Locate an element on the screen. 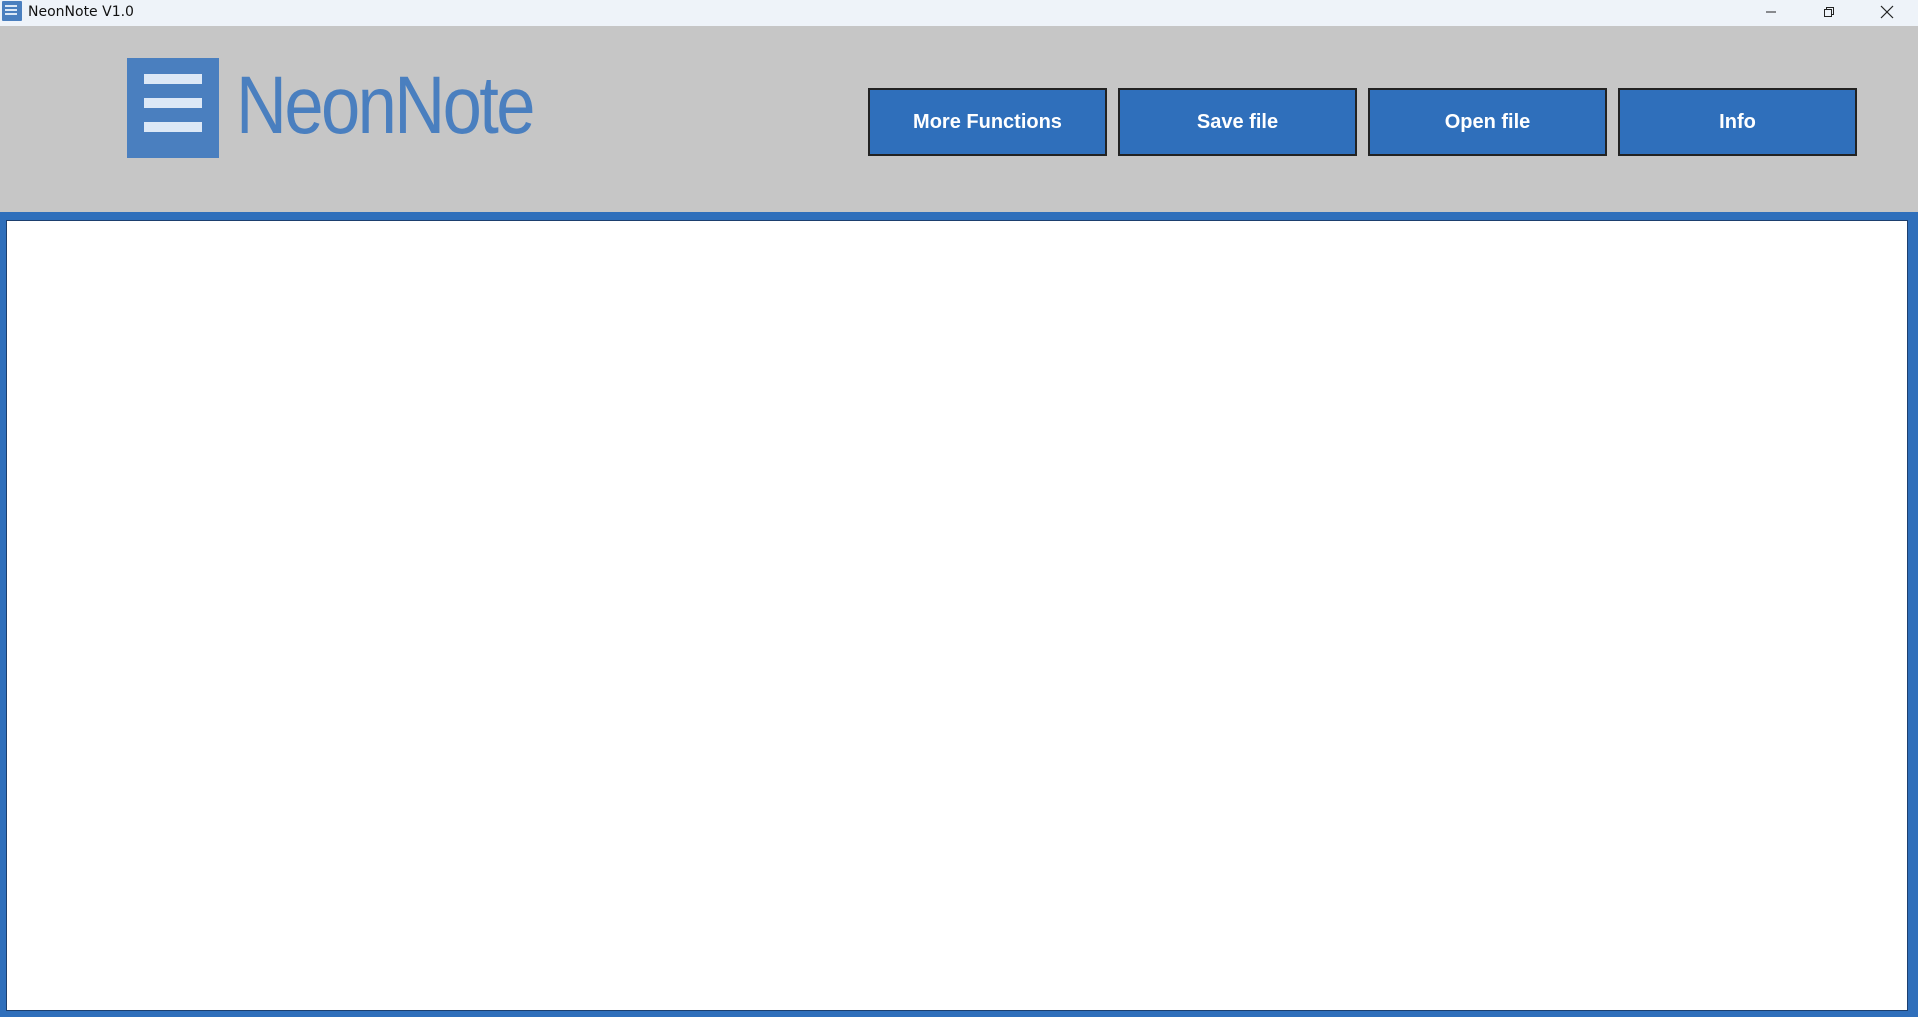 The image size is (1918, 1017). logo-text: NeonNote is located at coordinates (385, 105).